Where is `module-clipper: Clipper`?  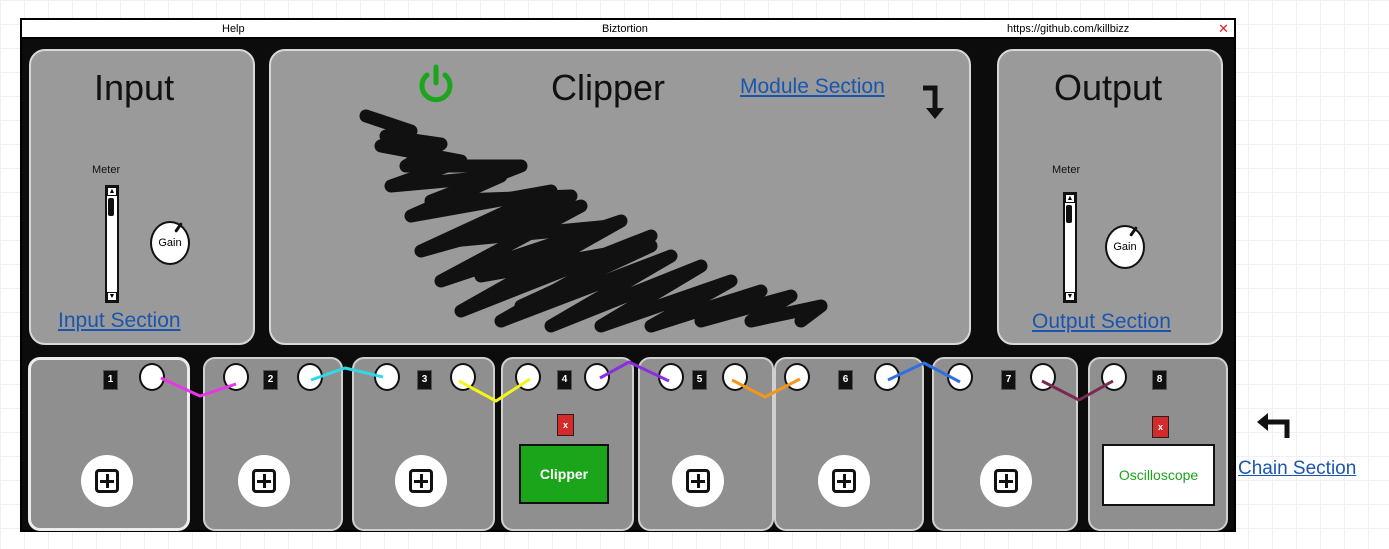
module-clipper: Clipper is located at coordinates (564, 474).